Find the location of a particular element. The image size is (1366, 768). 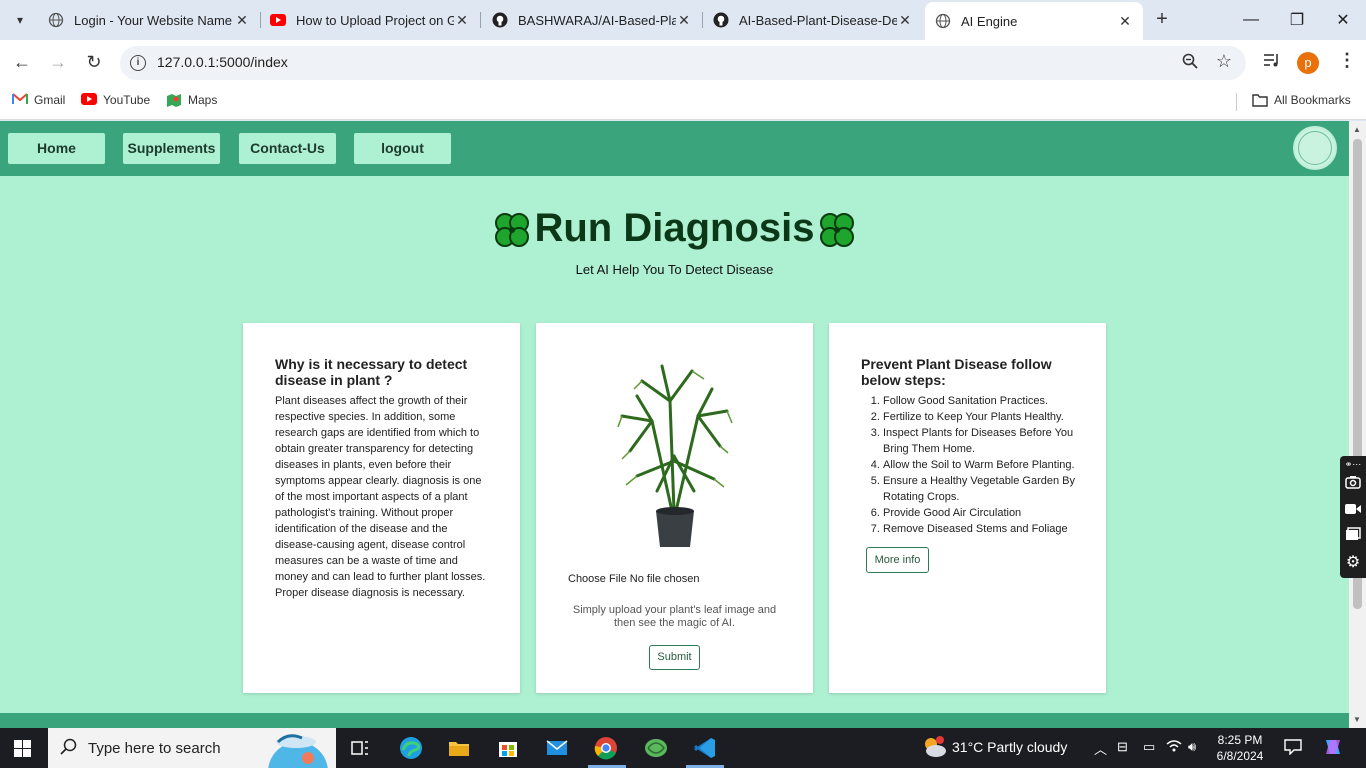

nav-logout: logout is located at coordinates (402, 148).